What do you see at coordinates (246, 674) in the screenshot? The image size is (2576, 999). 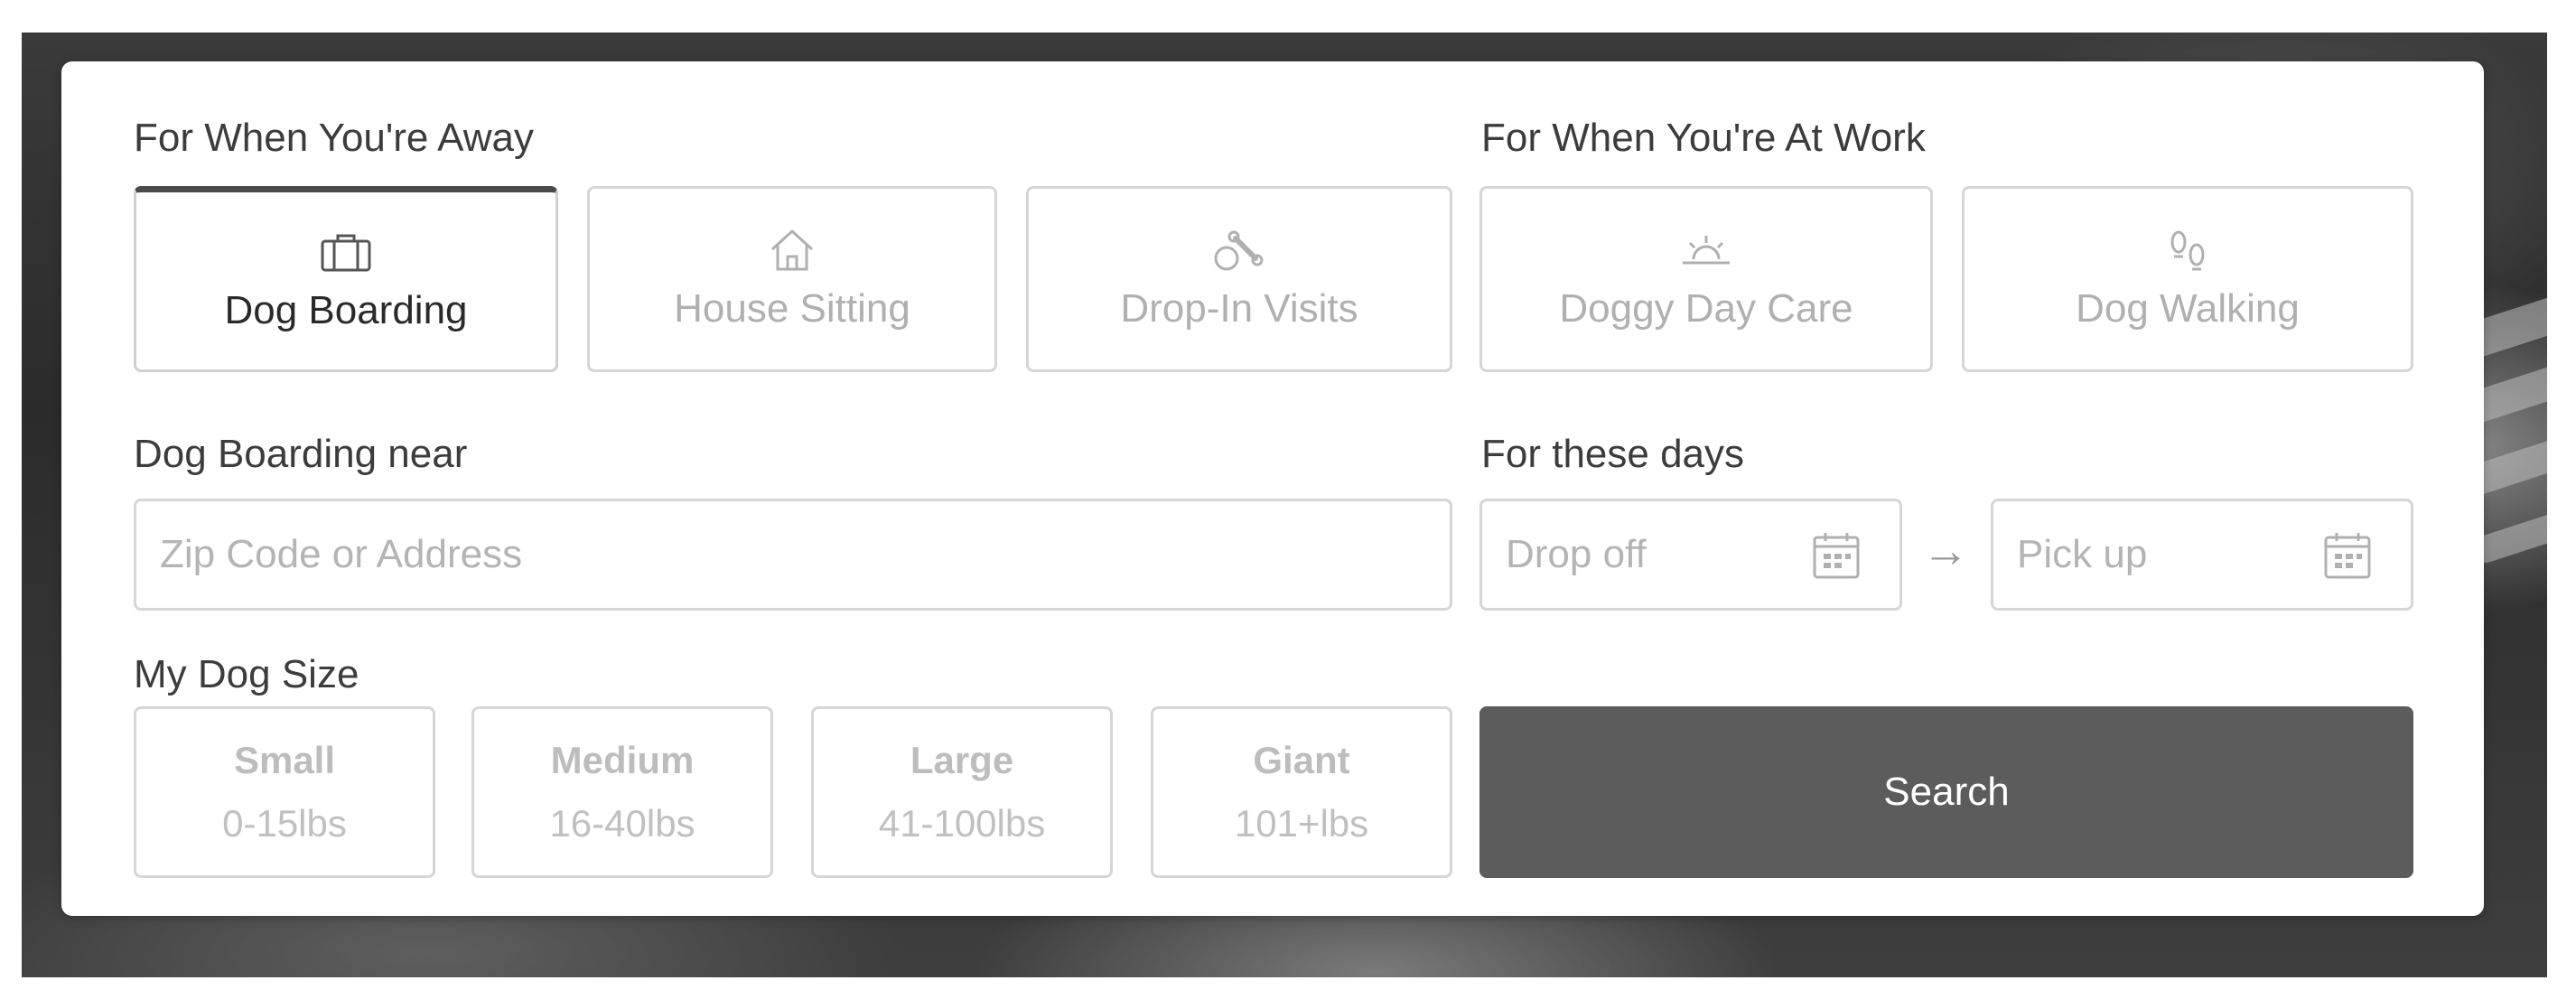 I see `size-label: My Dog Size` at bounding box center [246, 674].